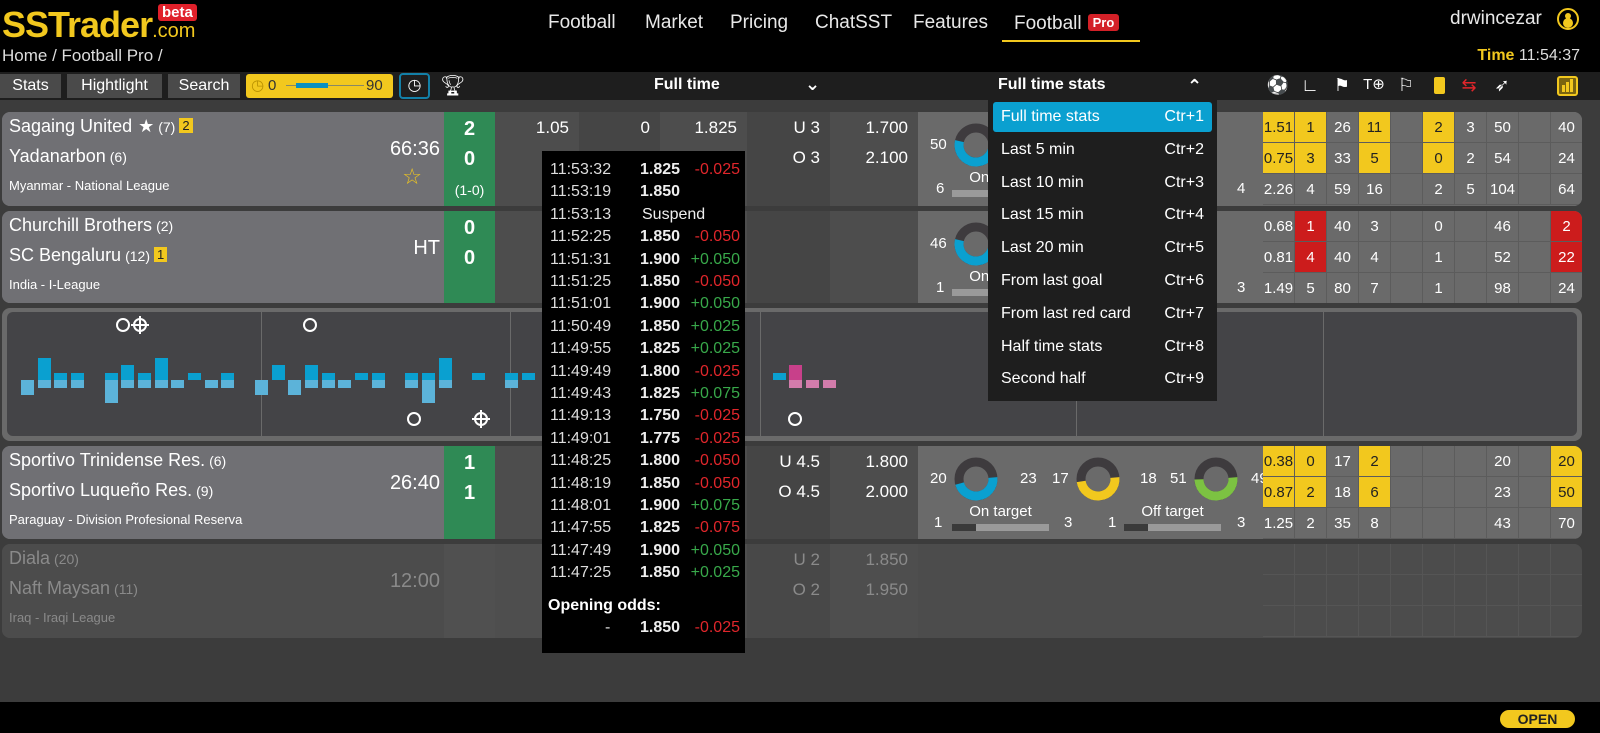  What do you see at coordinates (1406, 85) in the screenshot?
I see `attack-icon: ⚐` at bounding box center [1406, 85].